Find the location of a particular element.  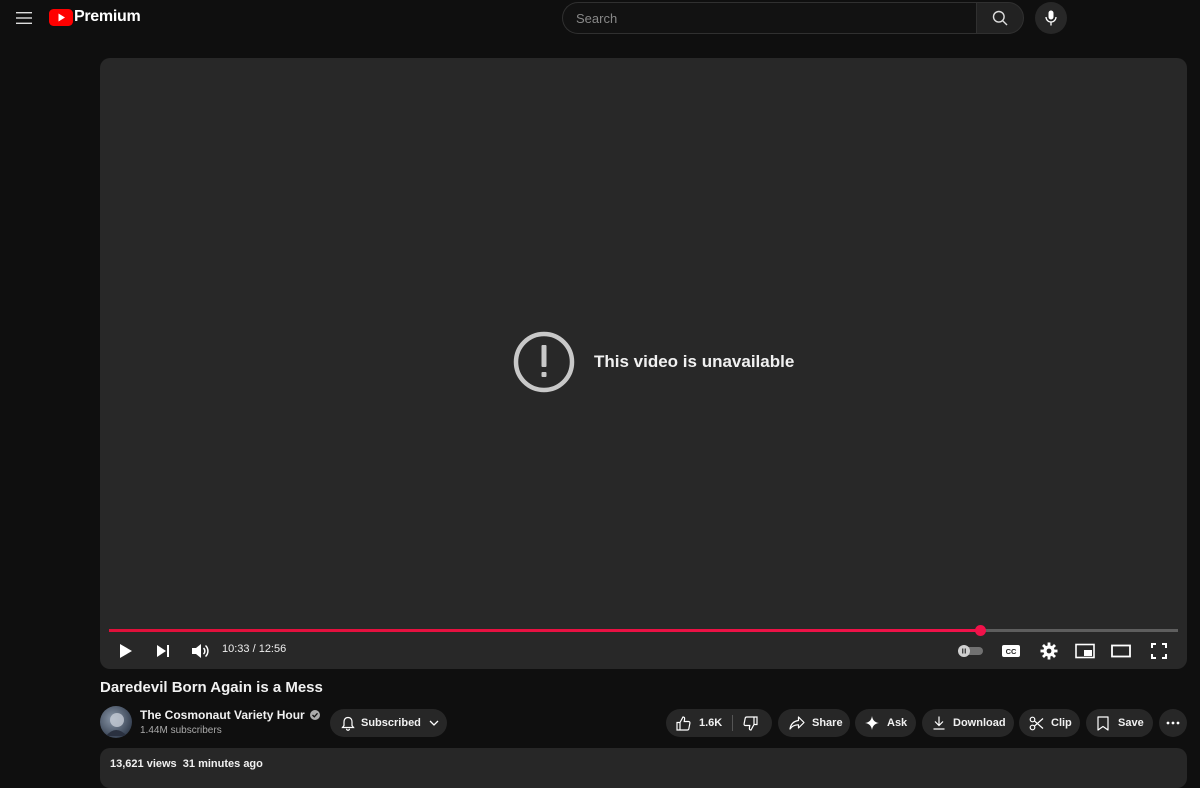

miniplayer-icon is located at coordinates (1085, 651).